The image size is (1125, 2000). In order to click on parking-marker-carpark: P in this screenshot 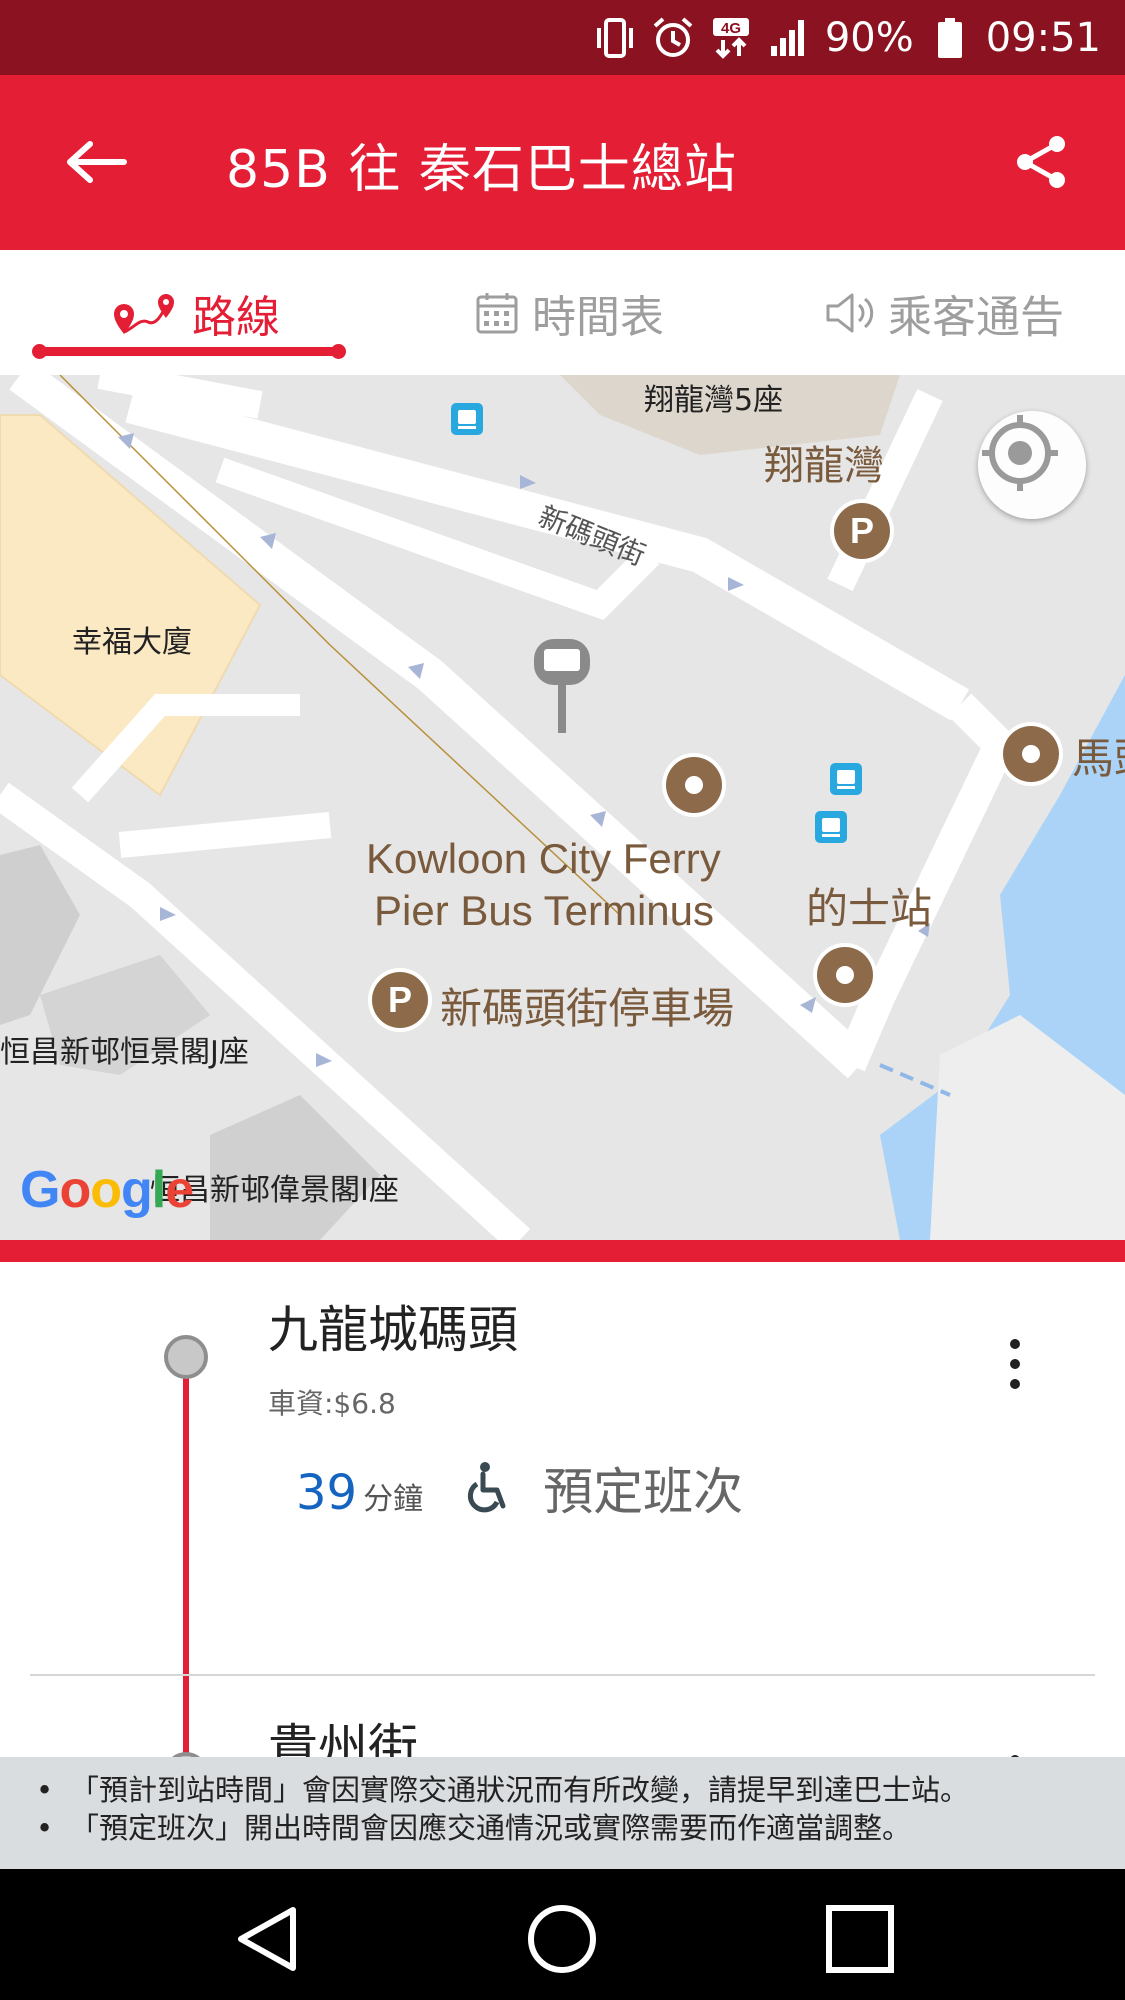, I will do `click(400, 1000)`.